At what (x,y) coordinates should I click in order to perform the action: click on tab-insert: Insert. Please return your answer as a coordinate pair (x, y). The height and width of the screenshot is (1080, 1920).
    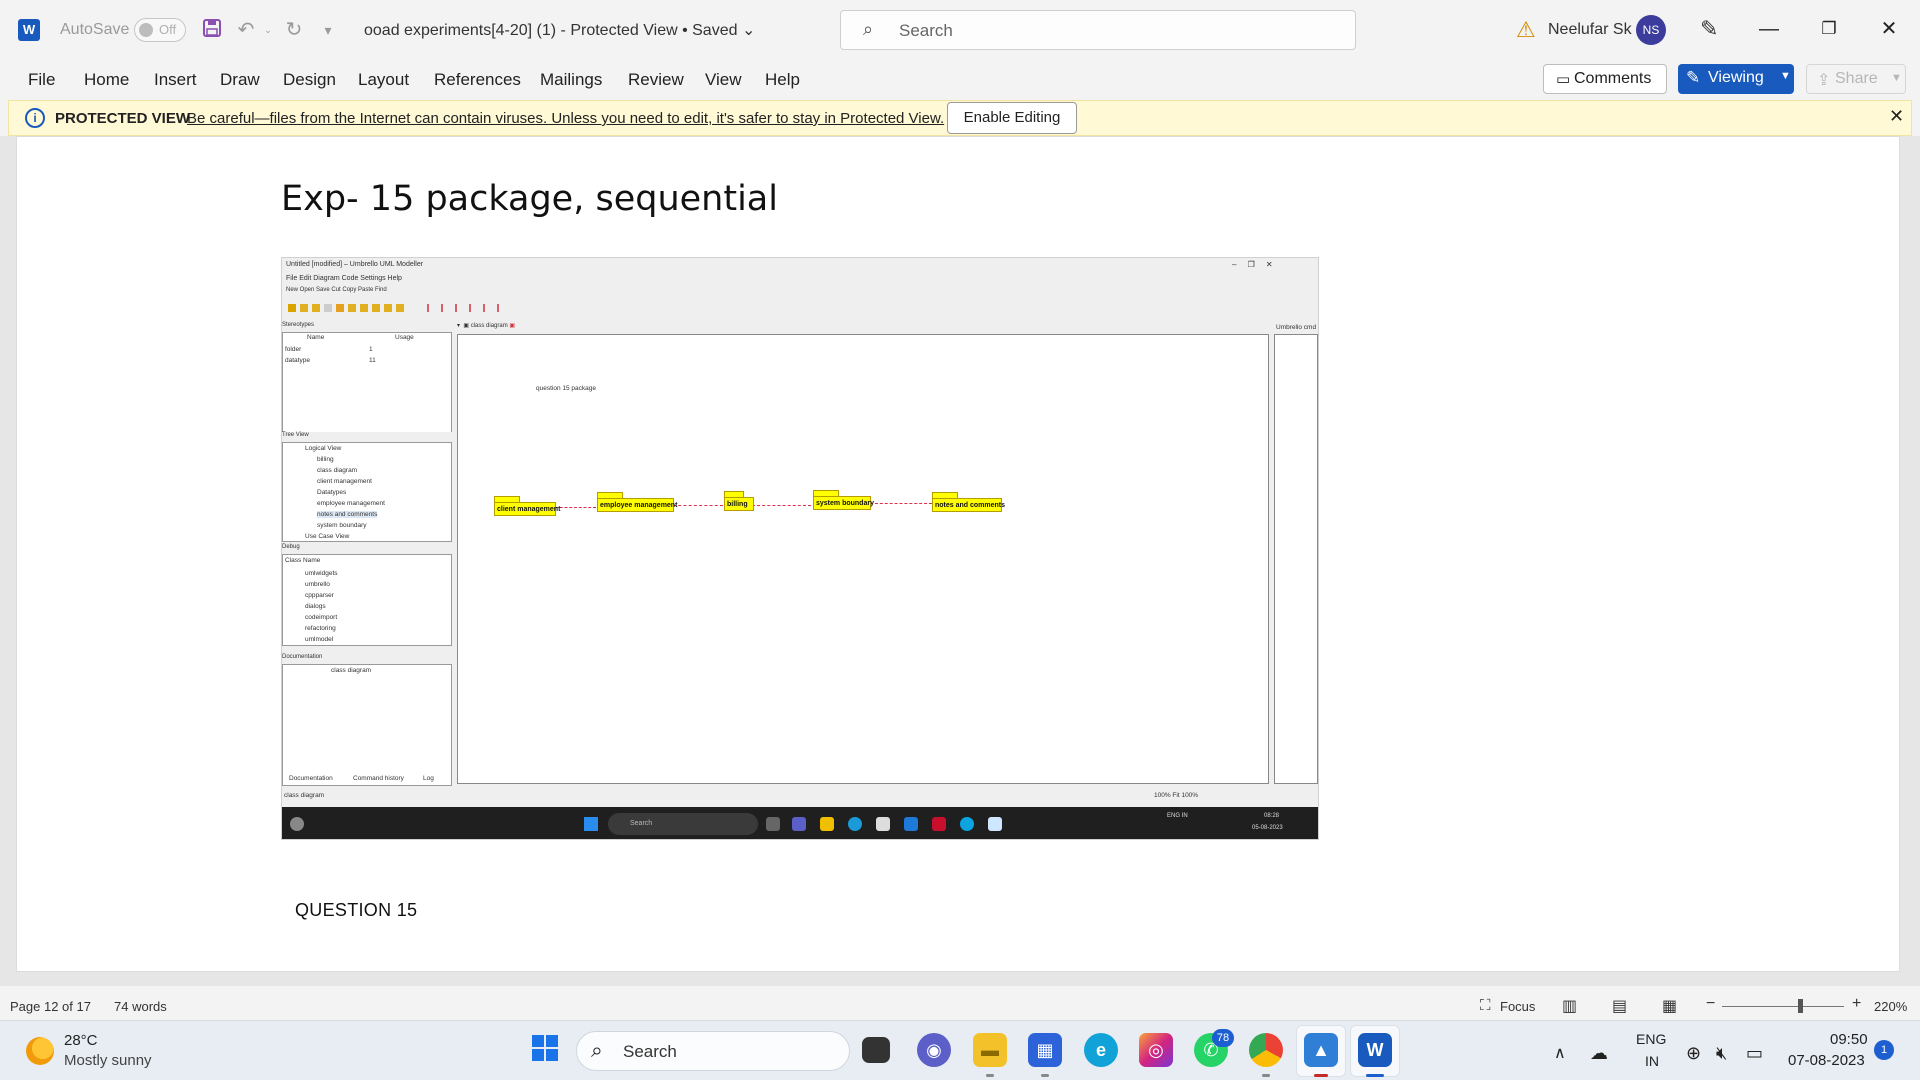
    Looking at the image, I should click on (175, 80).